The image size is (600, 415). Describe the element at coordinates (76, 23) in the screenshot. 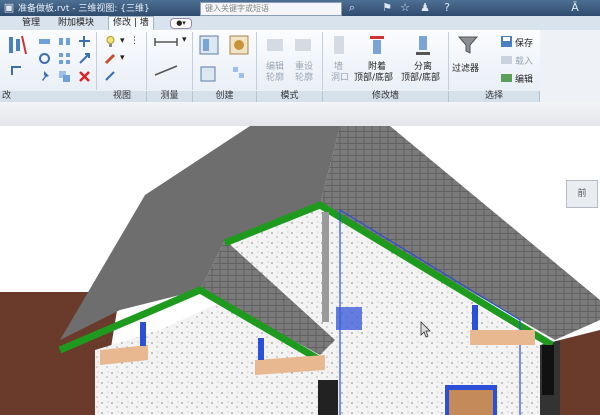

I see `tab-addins: 附加模块` at that location.